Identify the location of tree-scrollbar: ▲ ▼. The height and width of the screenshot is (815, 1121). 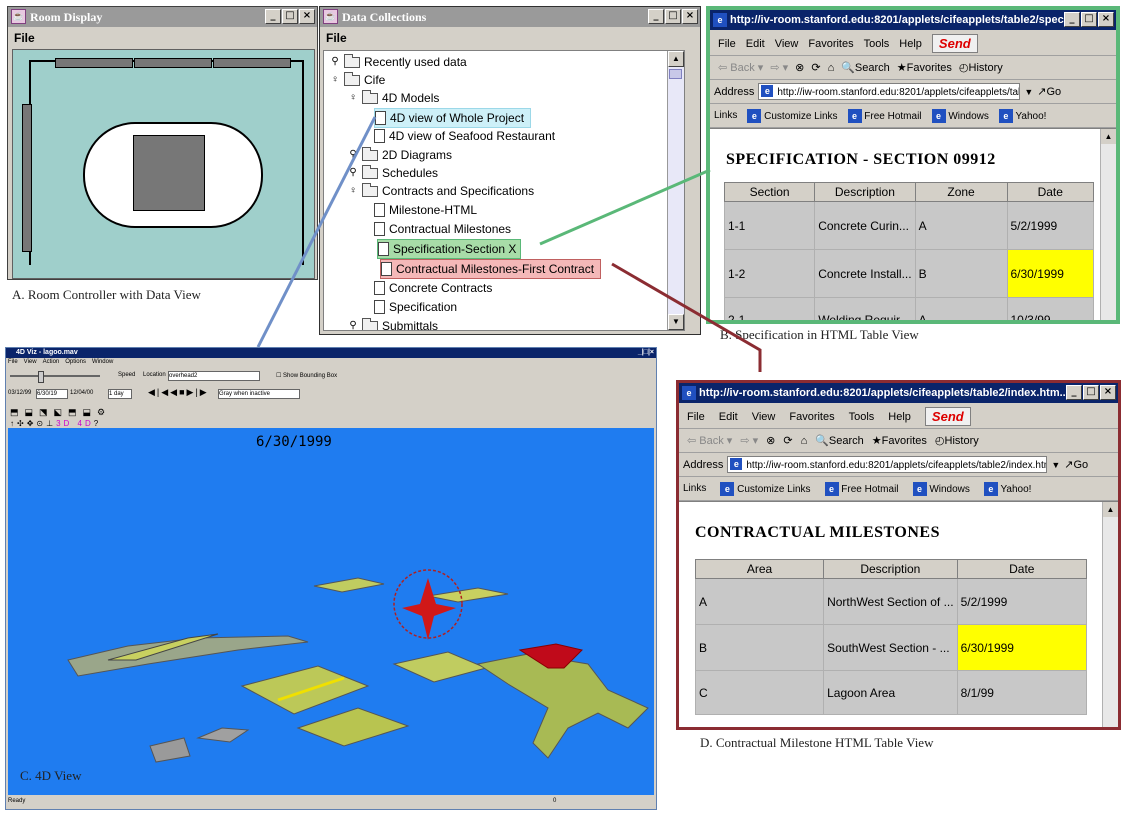
(675, 190).